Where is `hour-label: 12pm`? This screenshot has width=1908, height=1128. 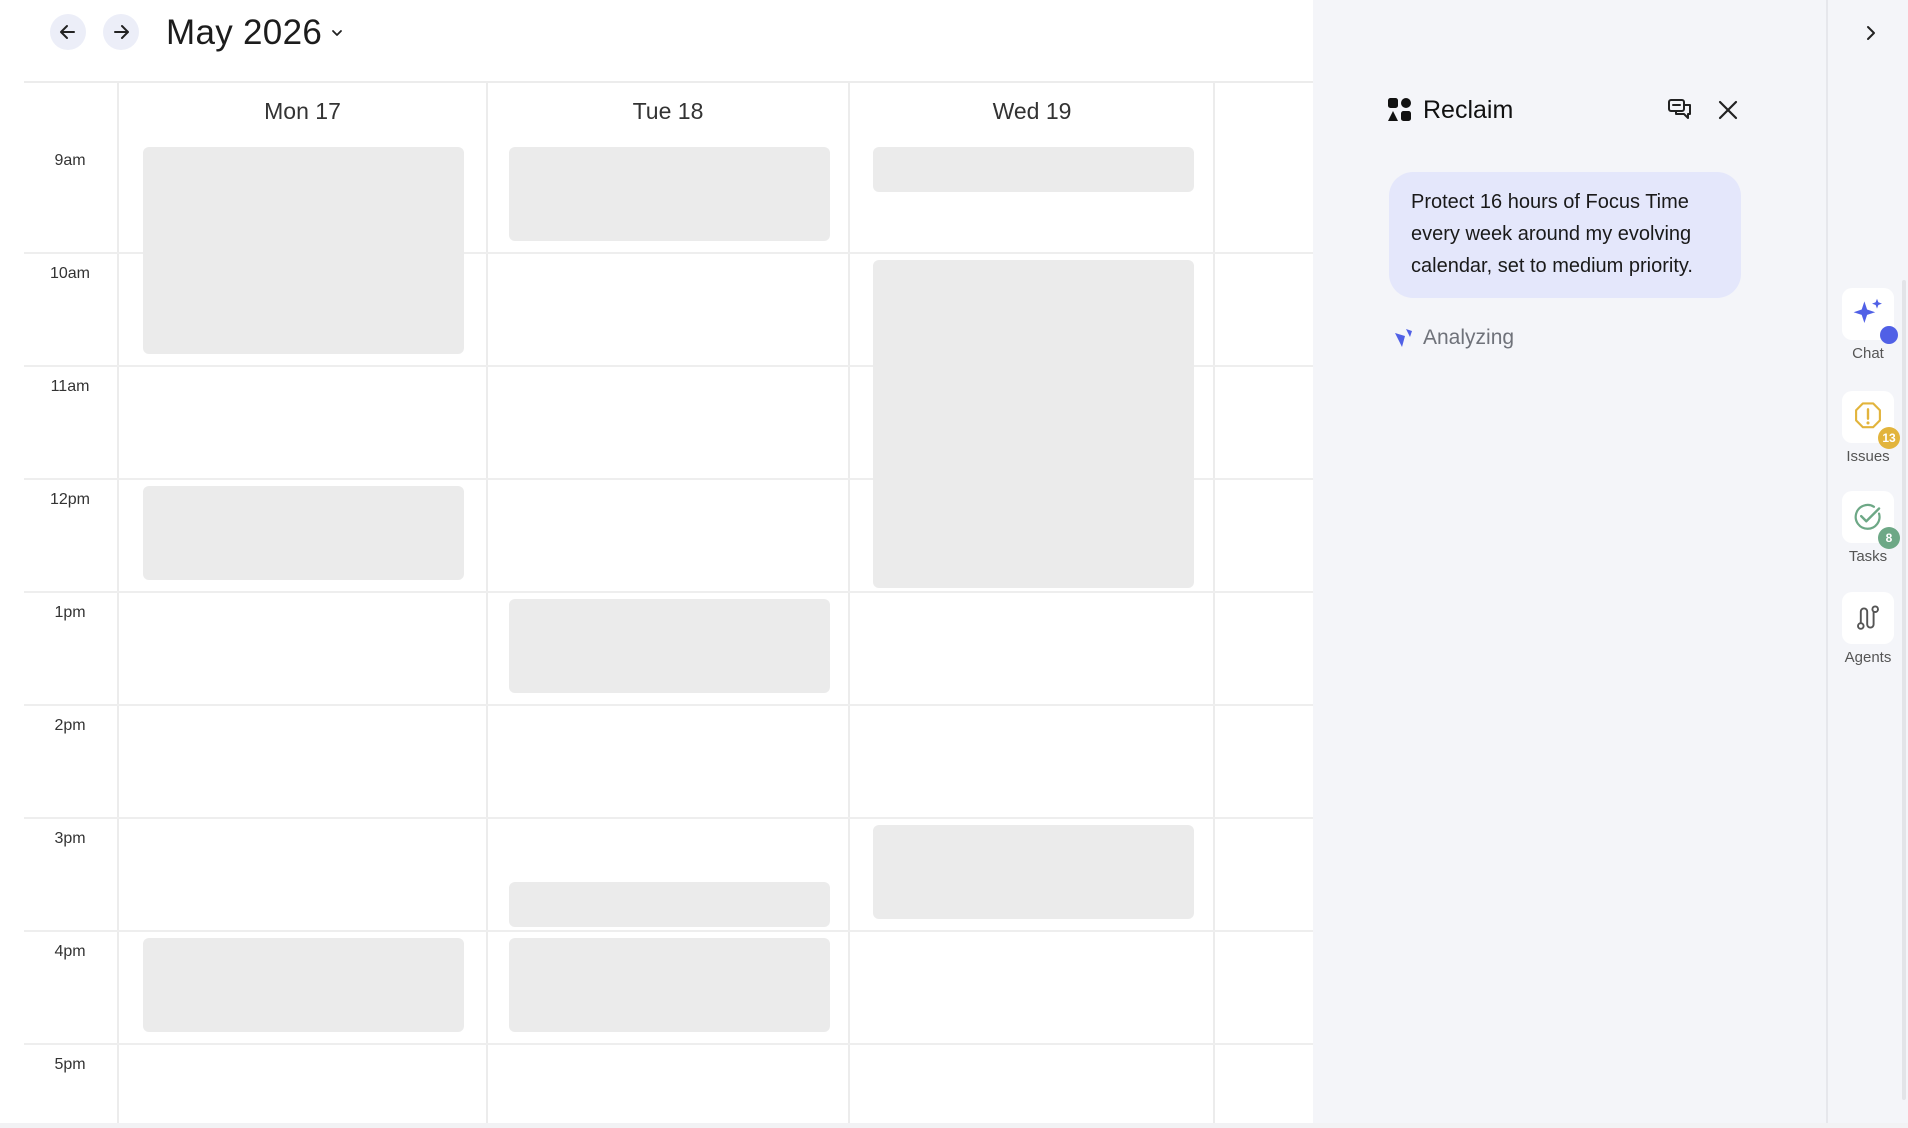 hour-label: 12pm is located at coordinates (70, 499).